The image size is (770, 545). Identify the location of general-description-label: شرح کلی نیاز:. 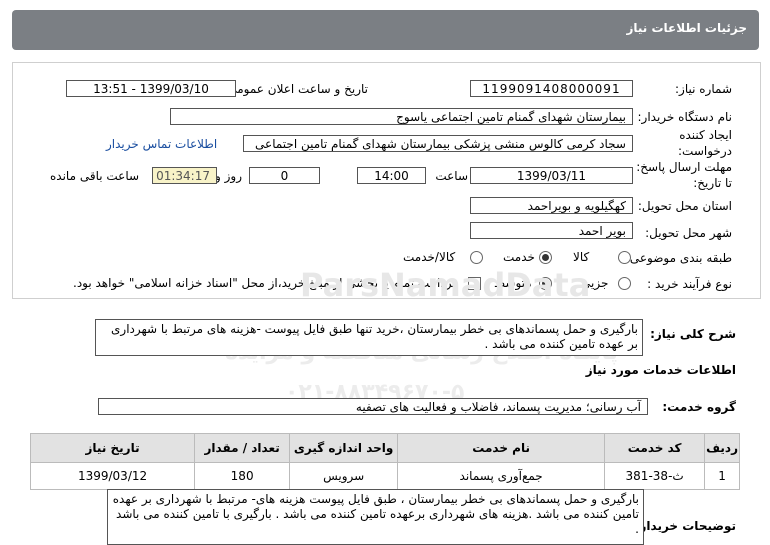
(693, 334).